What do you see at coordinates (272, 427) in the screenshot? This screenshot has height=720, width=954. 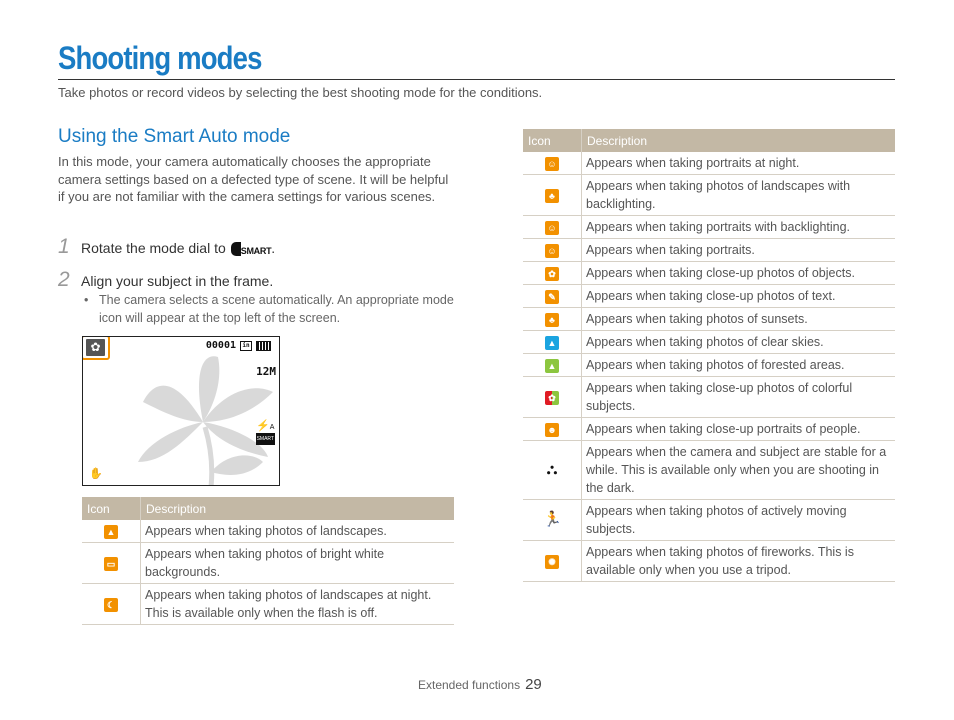 I see `flash-label: A` at bounding box center [272, 427].